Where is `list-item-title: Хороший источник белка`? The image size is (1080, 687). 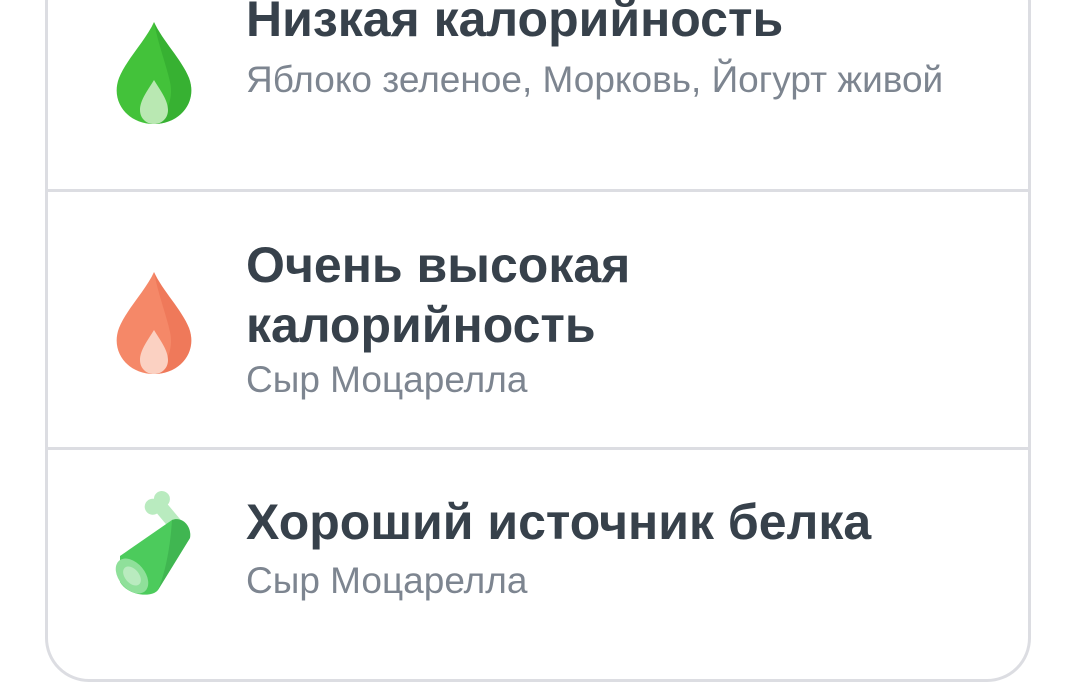 list-item-title: Хороший источник белка is located at coordinates (559, 522).